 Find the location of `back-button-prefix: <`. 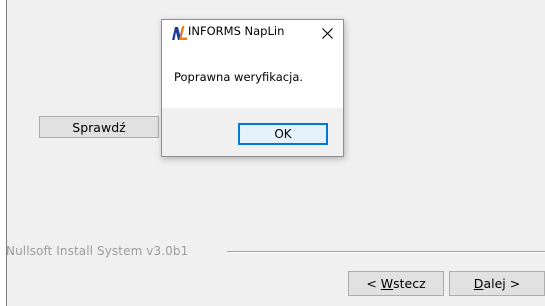

back-button-prefix: < is located at coordinates (373, 283).